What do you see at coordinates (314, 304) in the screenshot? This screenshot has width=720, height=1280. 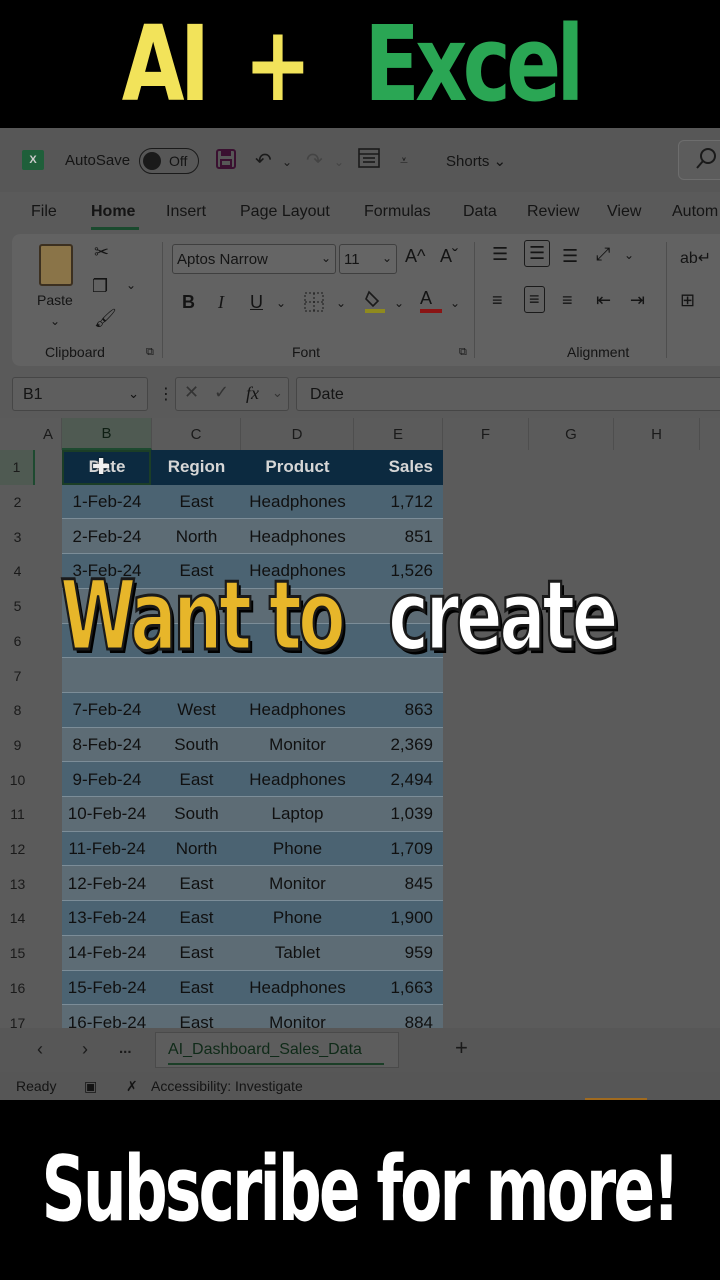 I see `borders-icon` at bounding box center [314, 304].